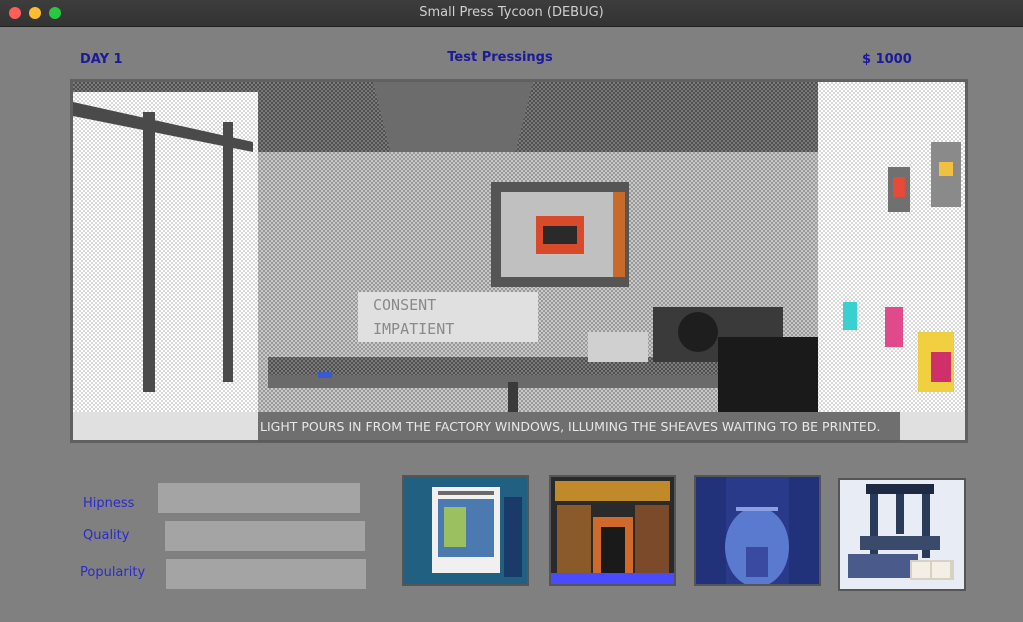 The width and height of the screenshot is (1023, 622). What do you see at coordinates (413, 329) in the screenshot?
I see `svg-text: IMPATIENT` at bounding box center [413, 329].